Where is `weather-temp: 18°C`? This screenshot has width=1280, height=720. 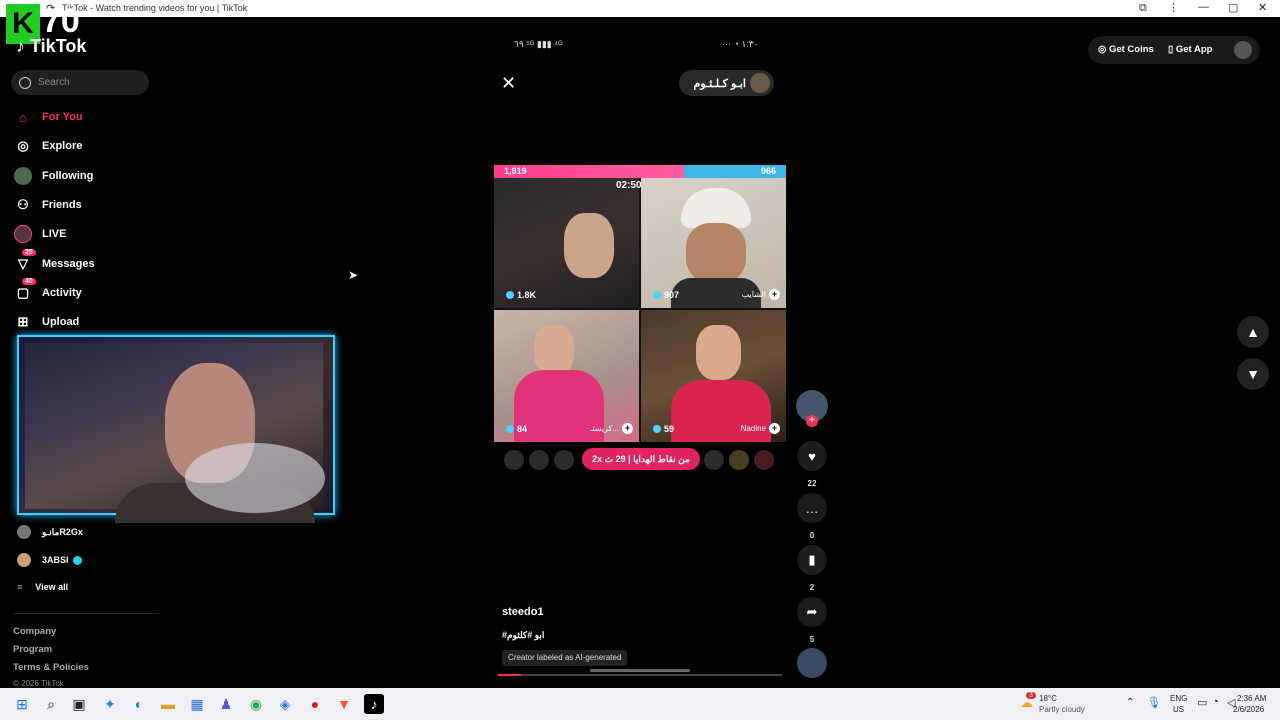
weather-temp: 18°C is located at coordinates (1048, 698).